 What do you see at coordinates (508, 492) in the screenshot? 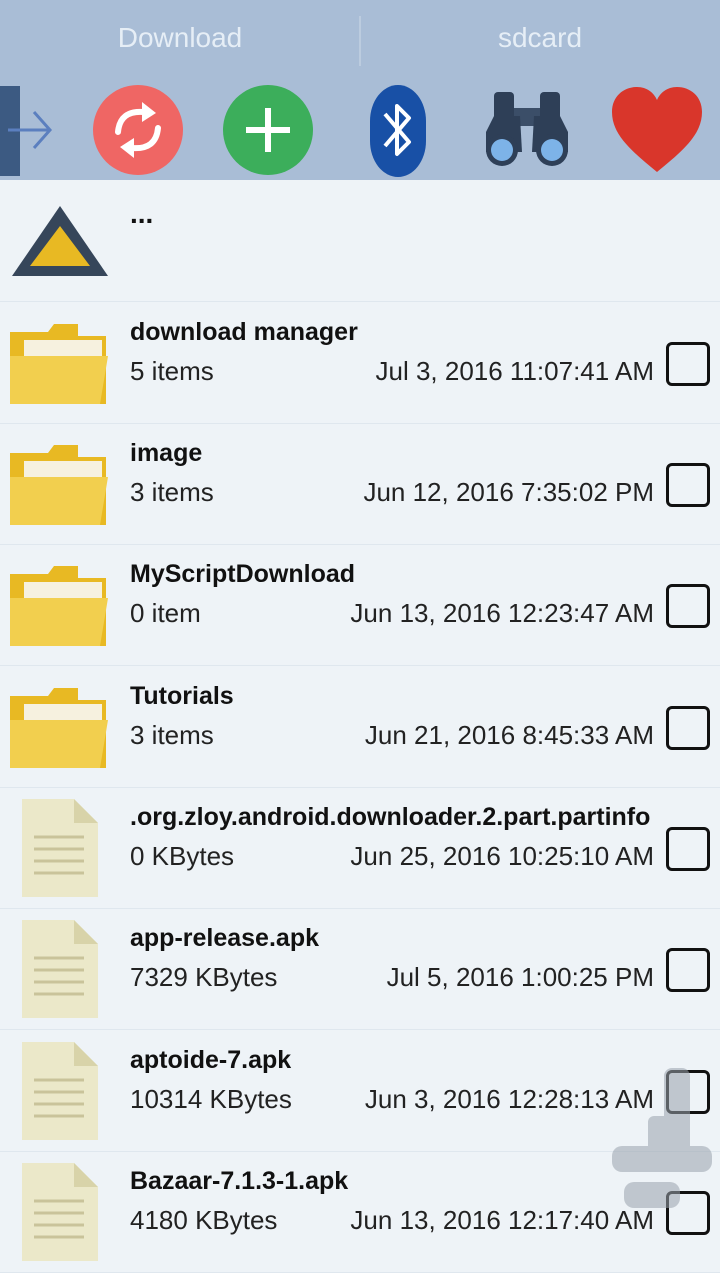
I see `item-date: Jun 12, 2016 7:35:02 PM` at bounding box center [508, 492].